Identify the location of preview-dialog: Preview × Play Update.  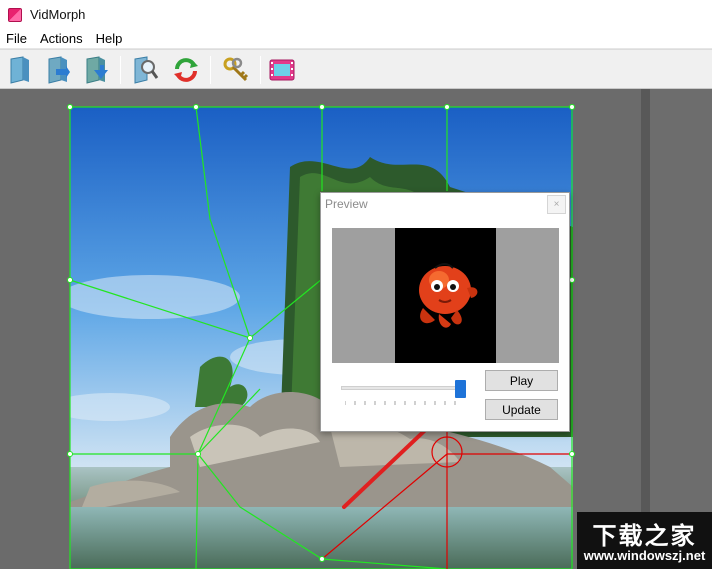
(445, 312).